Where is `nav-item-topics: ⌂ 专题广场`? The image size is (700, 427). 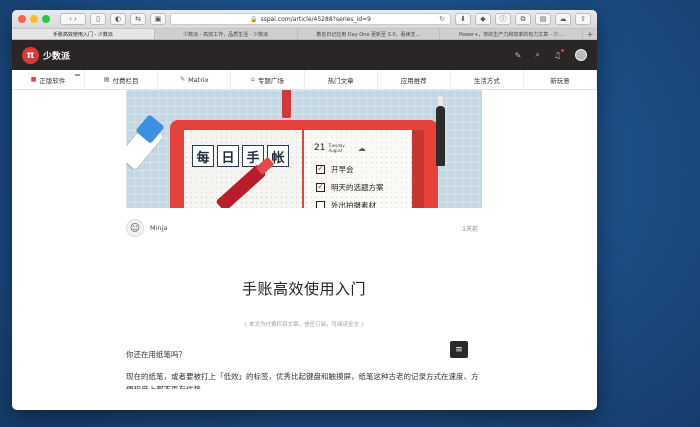 nav-item-topics: ⌂ 专题广场 is located at coordinates (268, 79).